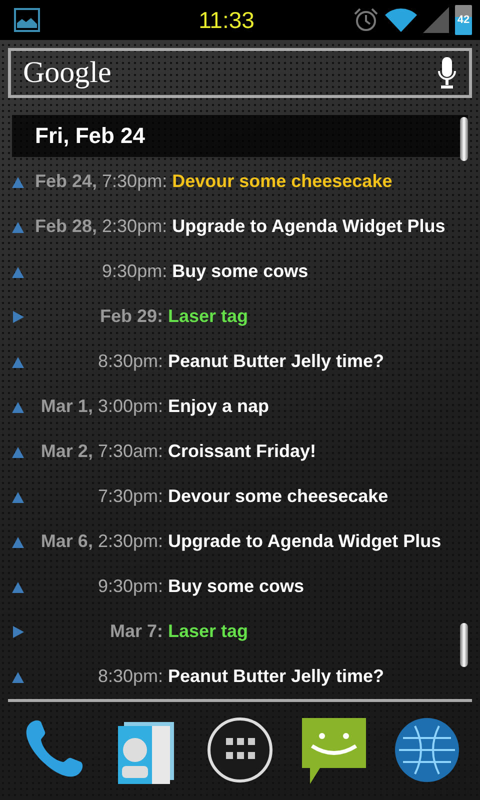 This screenshot has width=480, height=800. Describe the element at coordinates (131, 316) in the screenshot. I see `event-date: Feb 29:` at that location.